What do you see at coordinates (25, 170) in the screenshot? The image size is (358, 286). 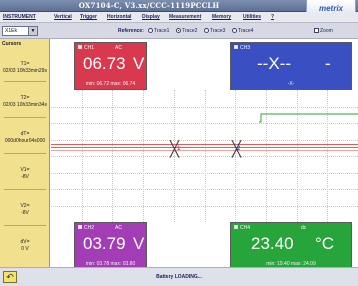 I see `v1-label: V1=` at bounding box center [25, 170].